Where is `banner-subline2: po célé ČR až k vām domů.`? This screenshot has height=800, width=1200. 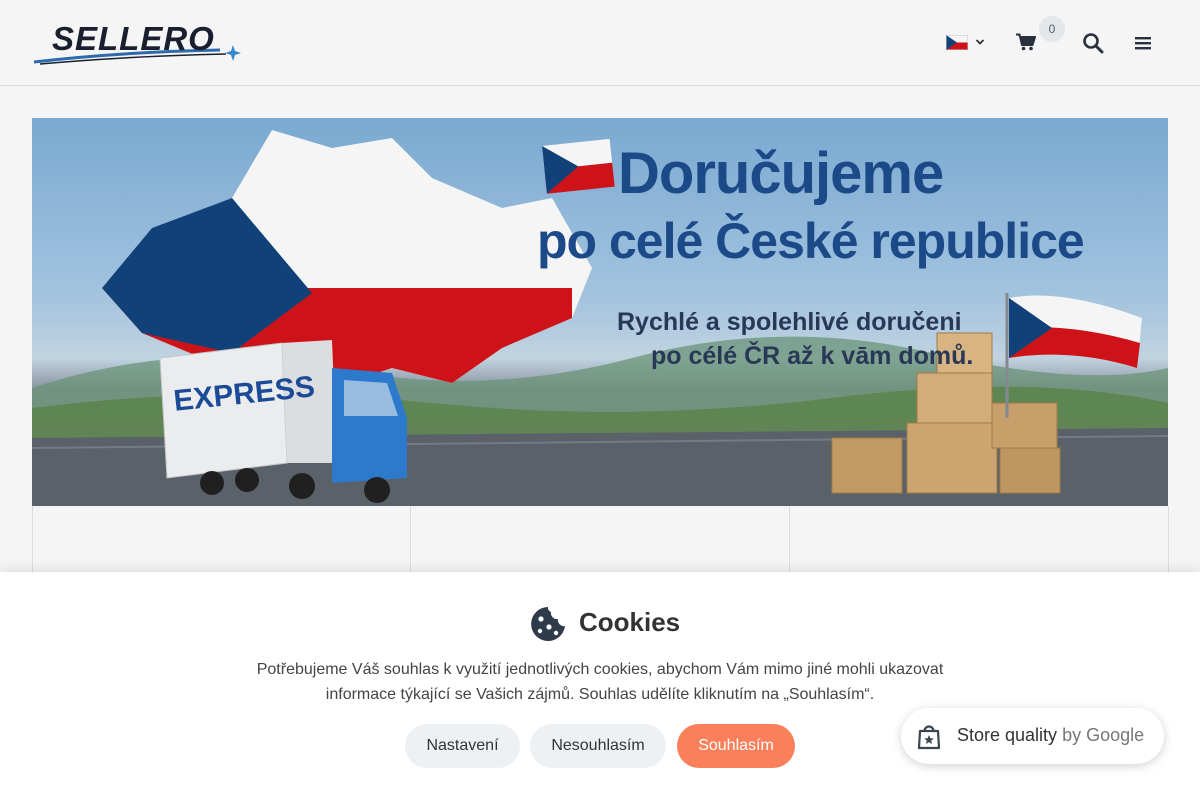 banner-subline2: po célé ČR až k vām domů. is located at coordinates (812, 356).